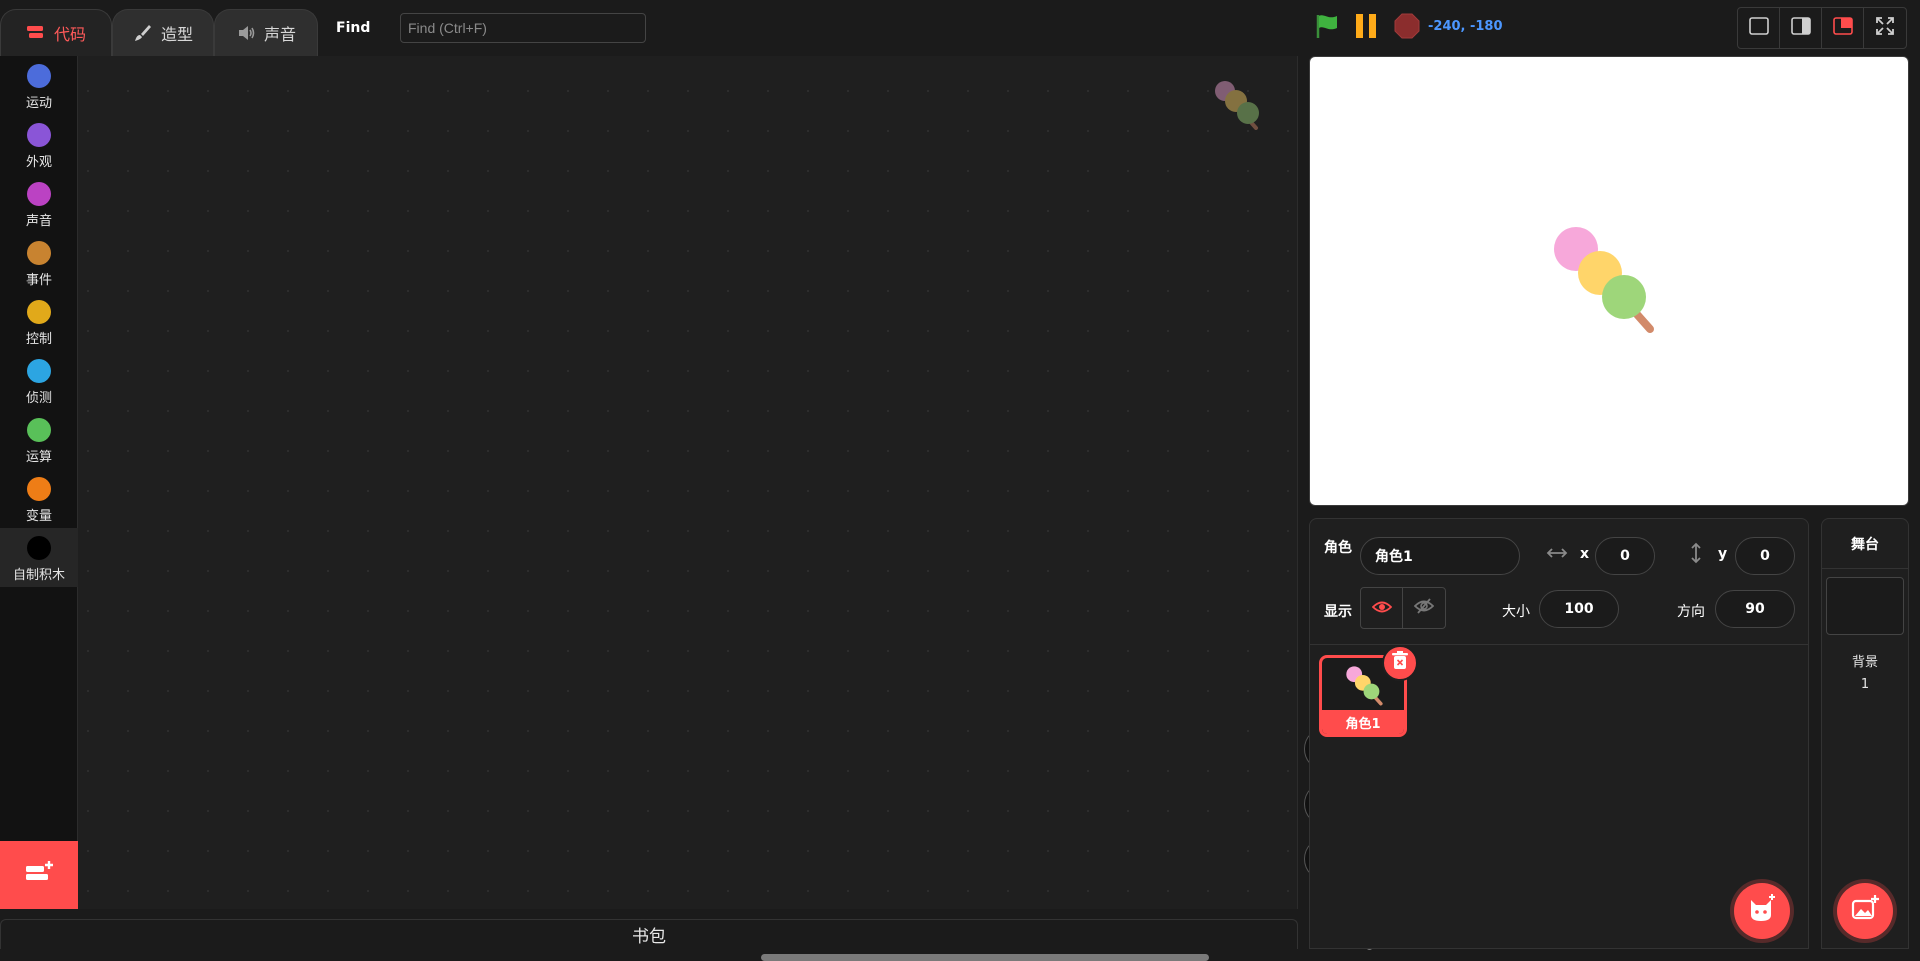  Describe the element at coordinates (1625, 556) in the screenshot. I see `x-input: 0` at that location.